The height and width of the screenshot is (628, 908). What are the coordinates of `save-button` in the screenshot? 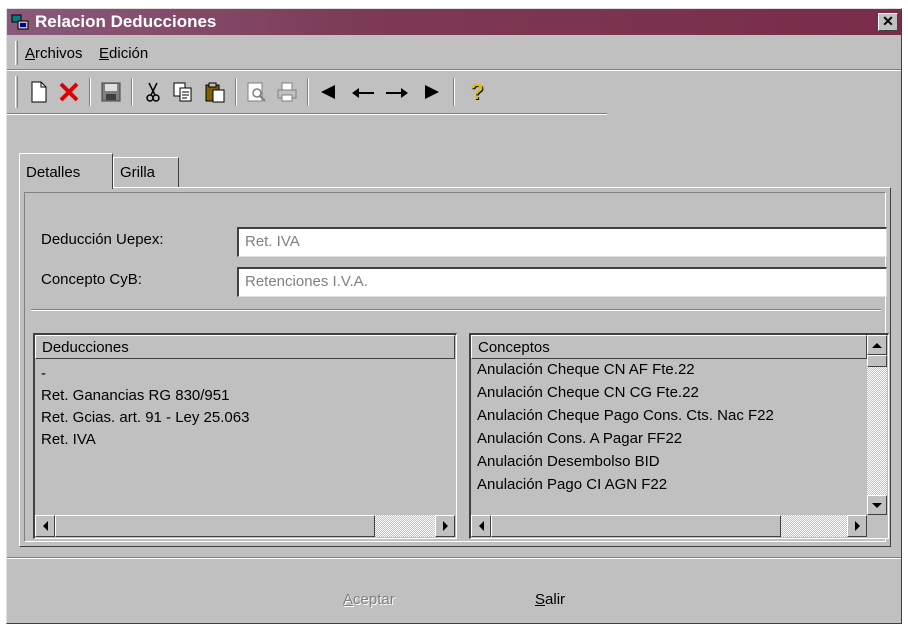 It's located at (111, 92).